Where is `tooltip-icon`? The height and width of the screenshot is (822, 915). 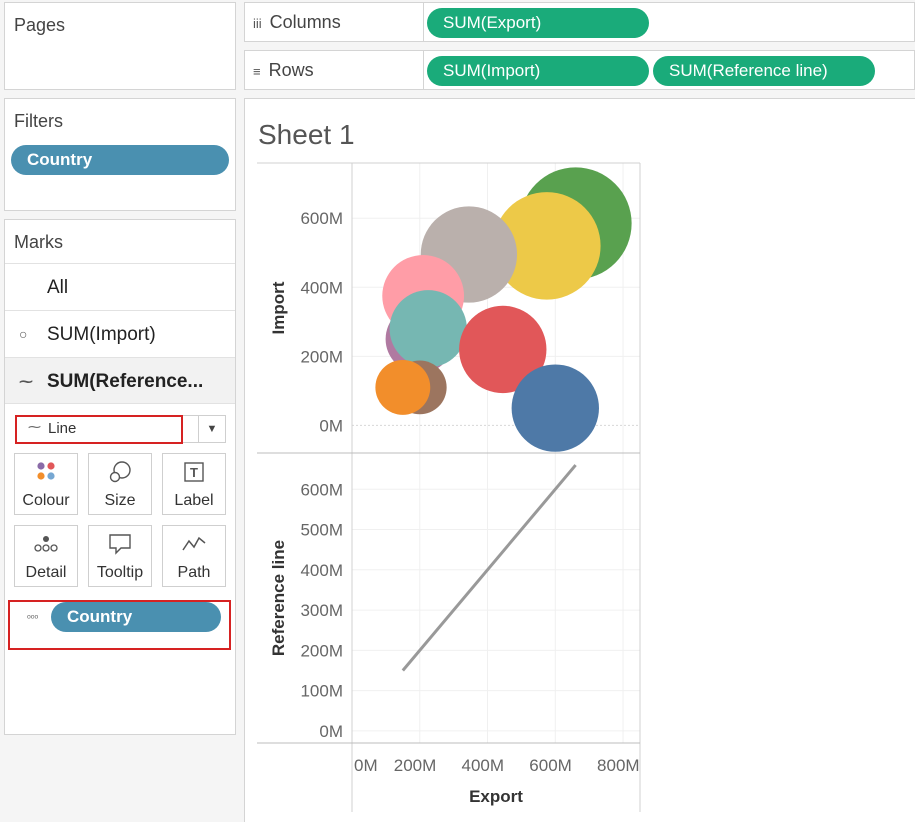
tooltip-icon is located at coordinates (120, 547).